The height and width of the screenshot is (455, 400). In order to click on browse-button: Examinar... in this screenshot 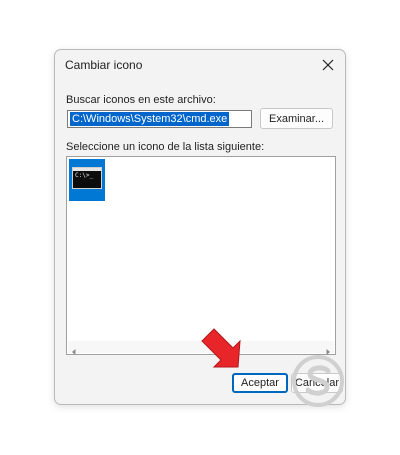, I will do `click(296, 118)`.